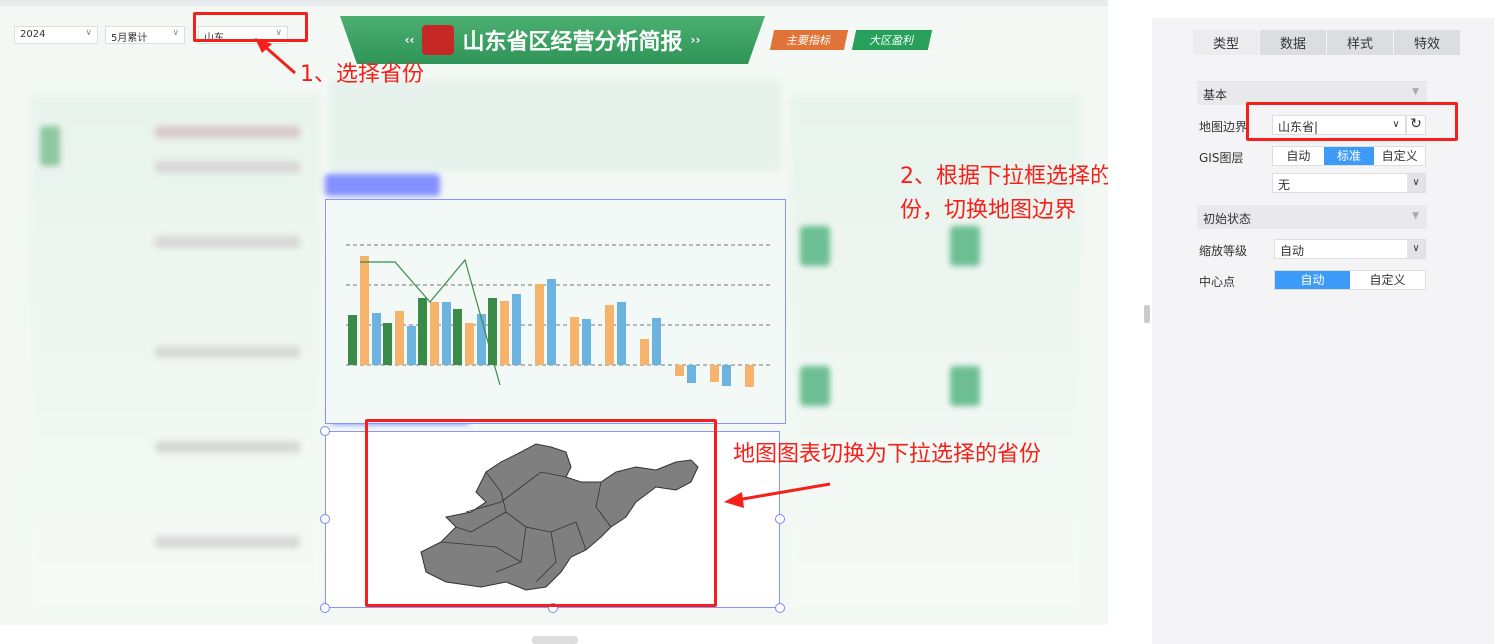  Describe the element at coordinates (1223, 127) in the screenshot. I see `map-boundary-label: 地图边界` at that location.